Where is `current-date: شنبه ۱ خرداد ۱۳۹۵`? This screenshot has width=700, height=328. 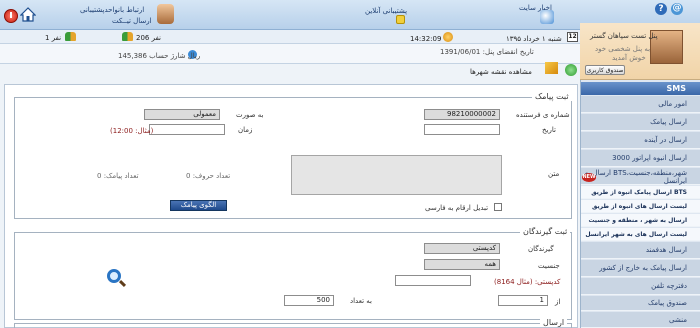
current-date: شنبه ۱ خرداد ۱۳۹۵ is located at coordinates (534, 39).